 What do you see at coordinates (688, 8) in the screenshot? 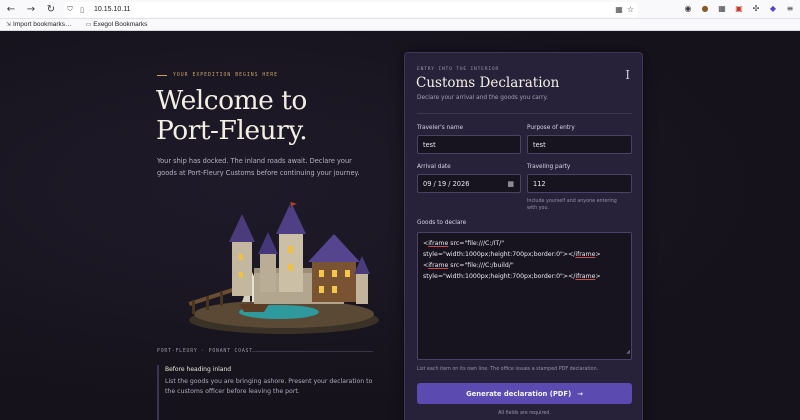
I see `account-icon: ◉` at bounding box center [688, 8].